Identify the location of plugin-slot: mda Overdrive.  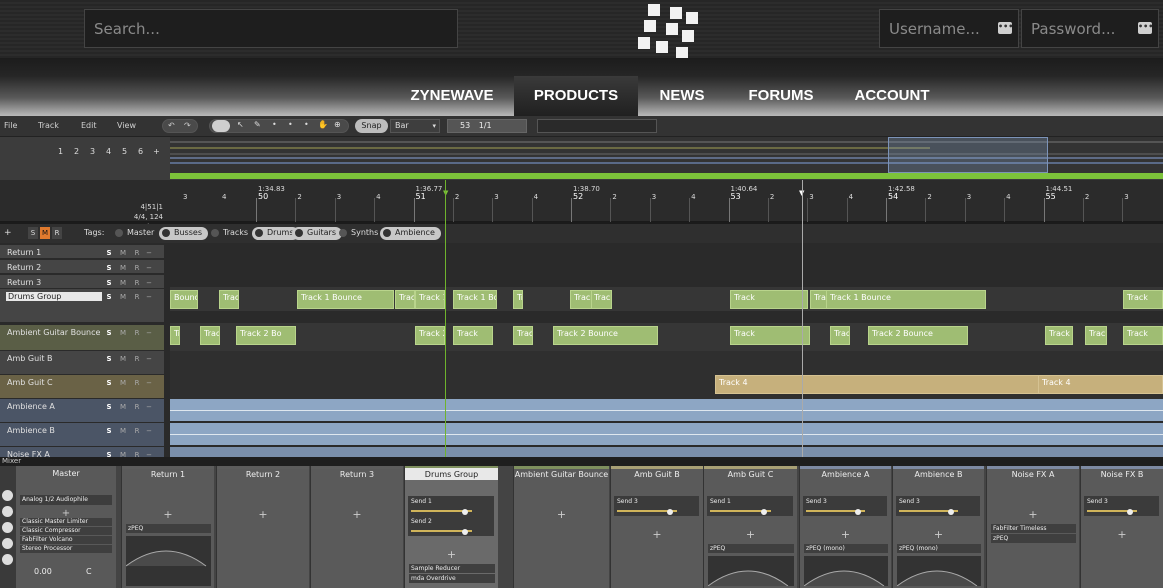
(452, 578).